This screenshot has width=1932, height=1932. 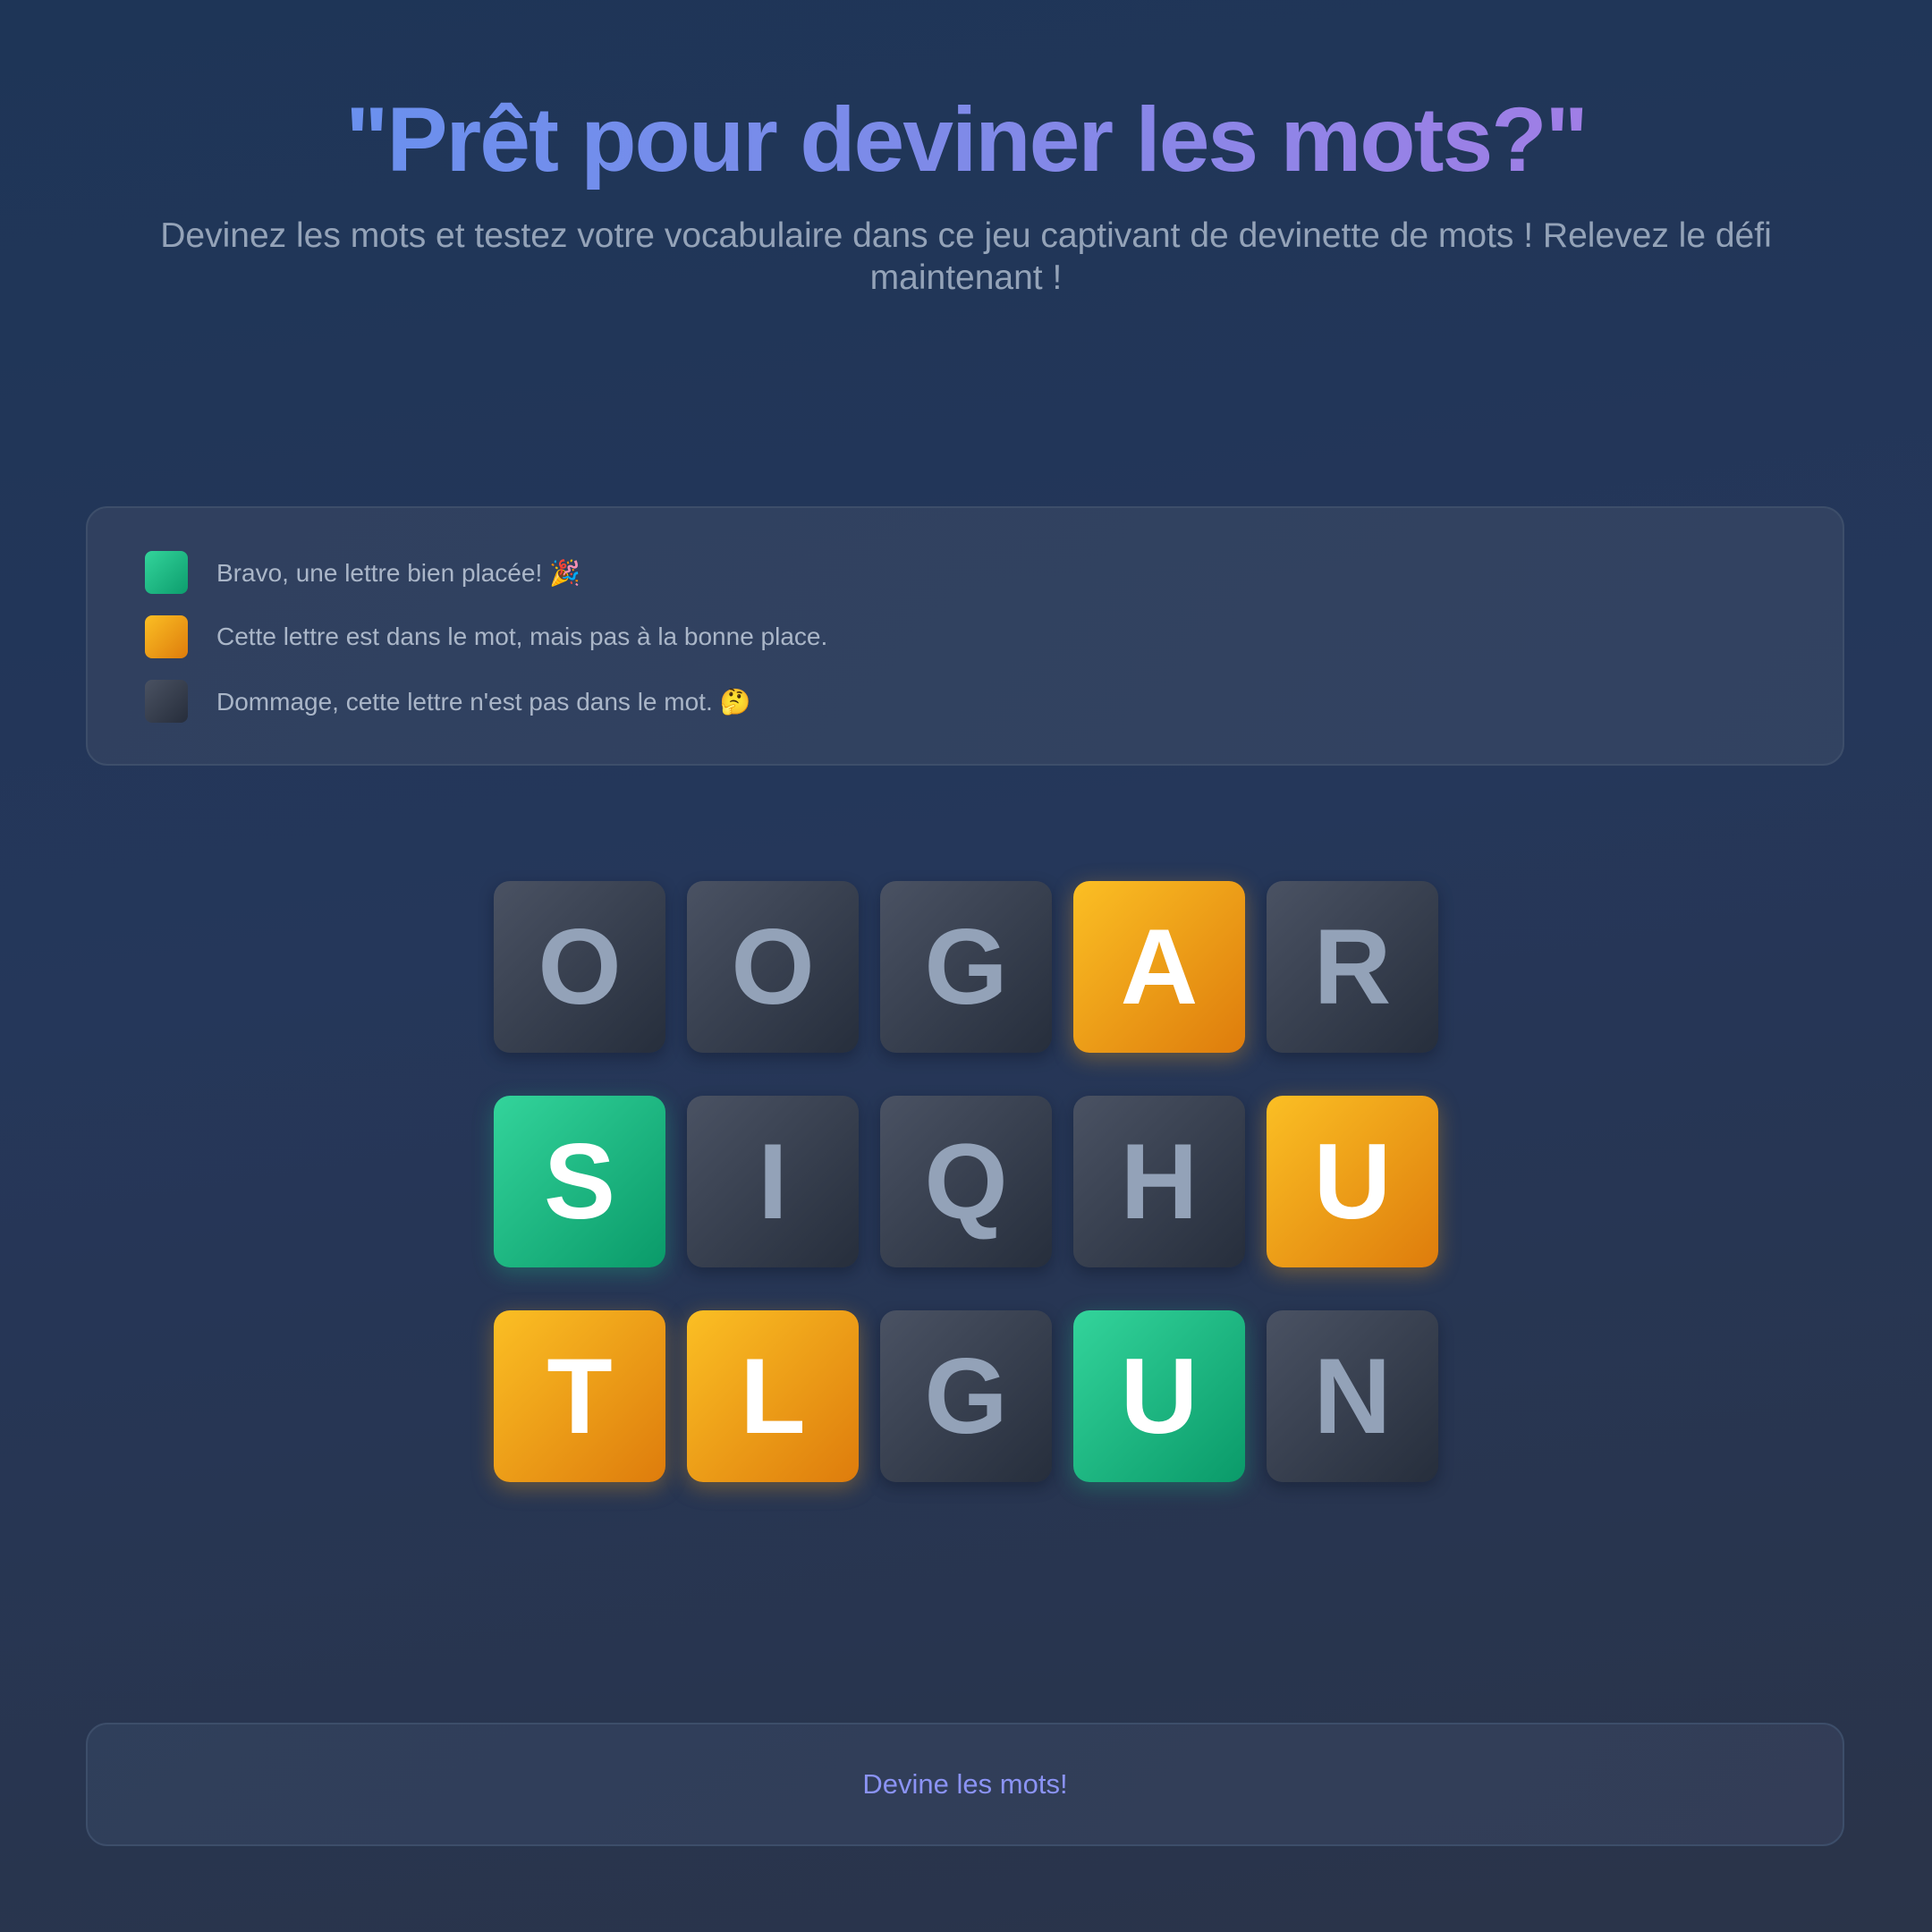 I want to click on absent-swatch-icon, so click(x=166, y=701).